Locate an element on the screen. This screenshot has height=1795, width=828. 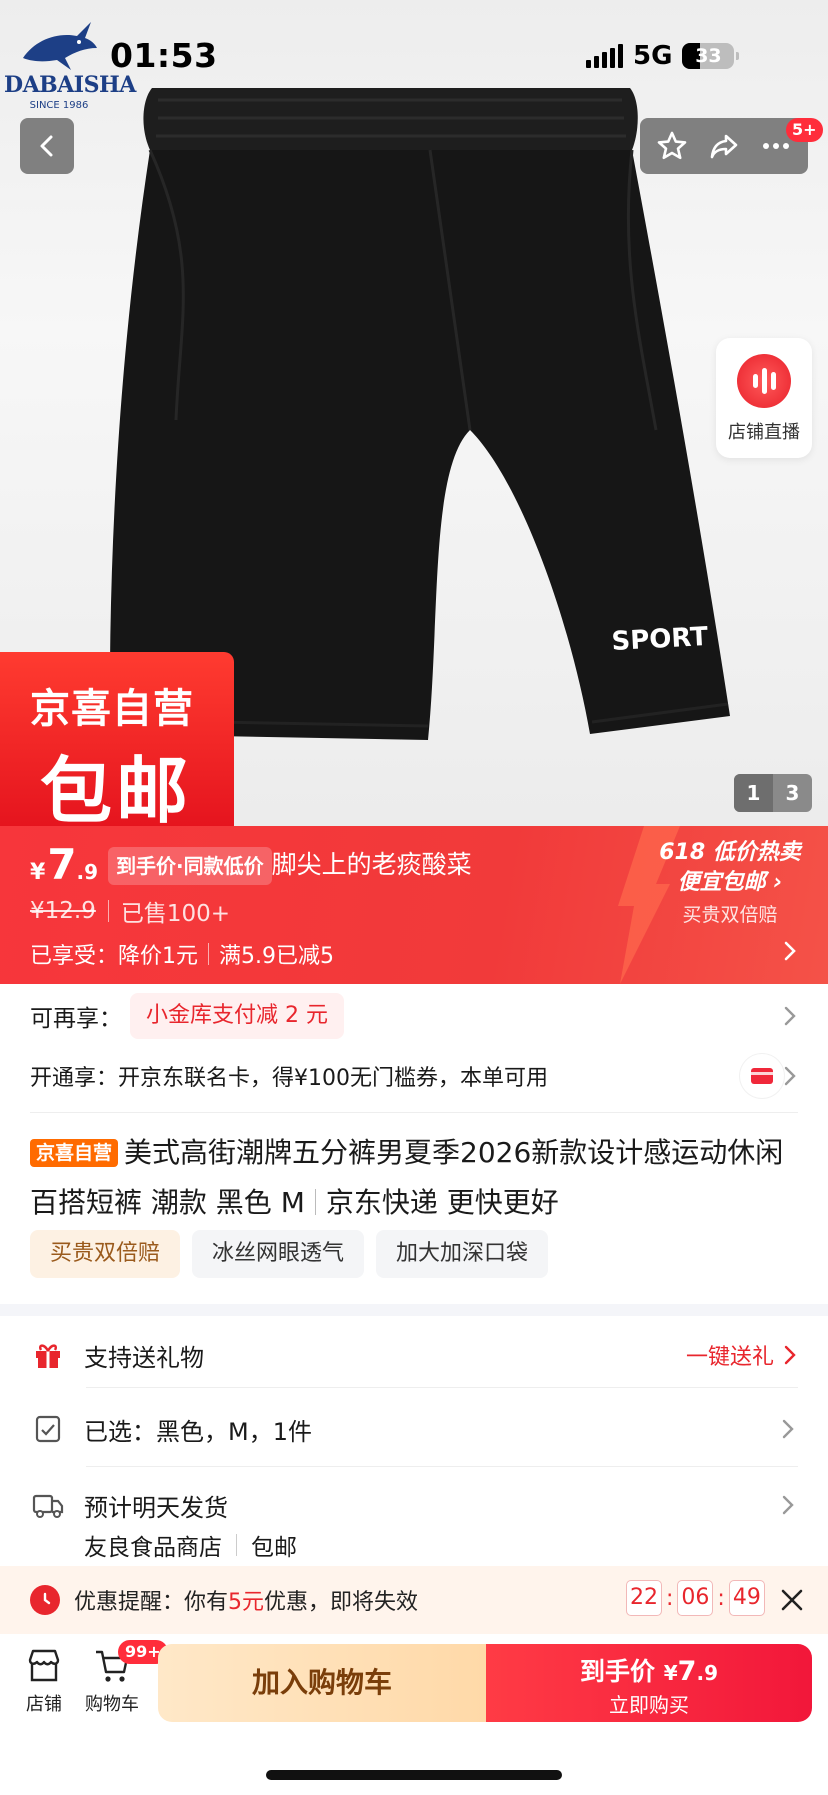
brand-name: DABAISHA is located at coordinates (70, 85).